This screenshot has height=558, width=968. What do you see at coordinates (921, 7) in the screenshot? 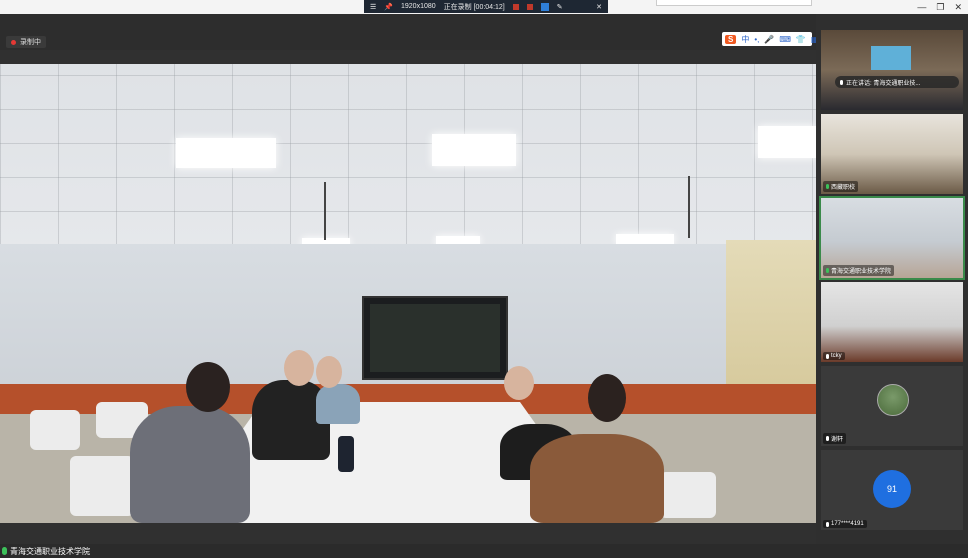
I see `minimize-icon: —` at bounding box center [921, 7].